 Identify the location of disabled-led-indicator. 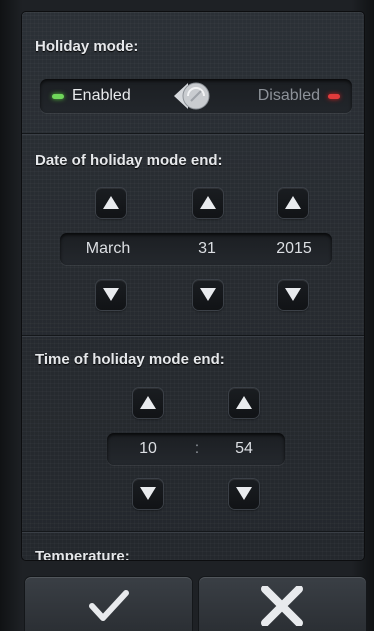
(334, 96).